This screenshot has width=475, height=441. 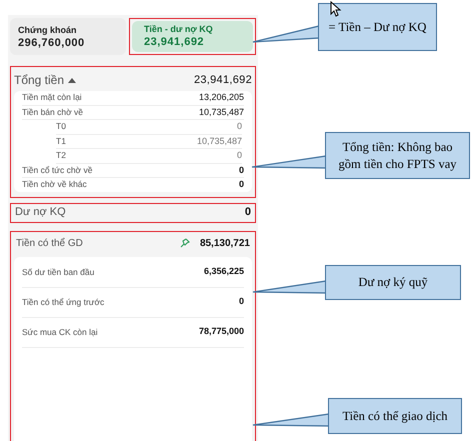 What do you see at coordinates (393, 282) in the screenshot?
I see `callout-box: Dư nợ ký quỹ` at bounding box center [393, 282].